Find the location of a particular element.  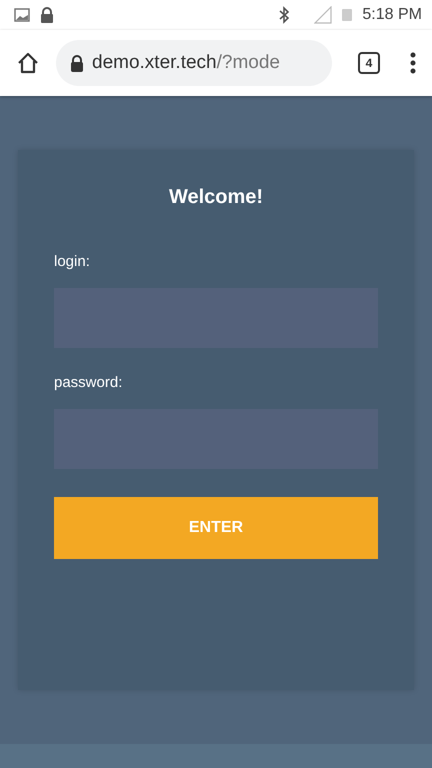

bluetooth-icon is located at coordinates (284, 15).